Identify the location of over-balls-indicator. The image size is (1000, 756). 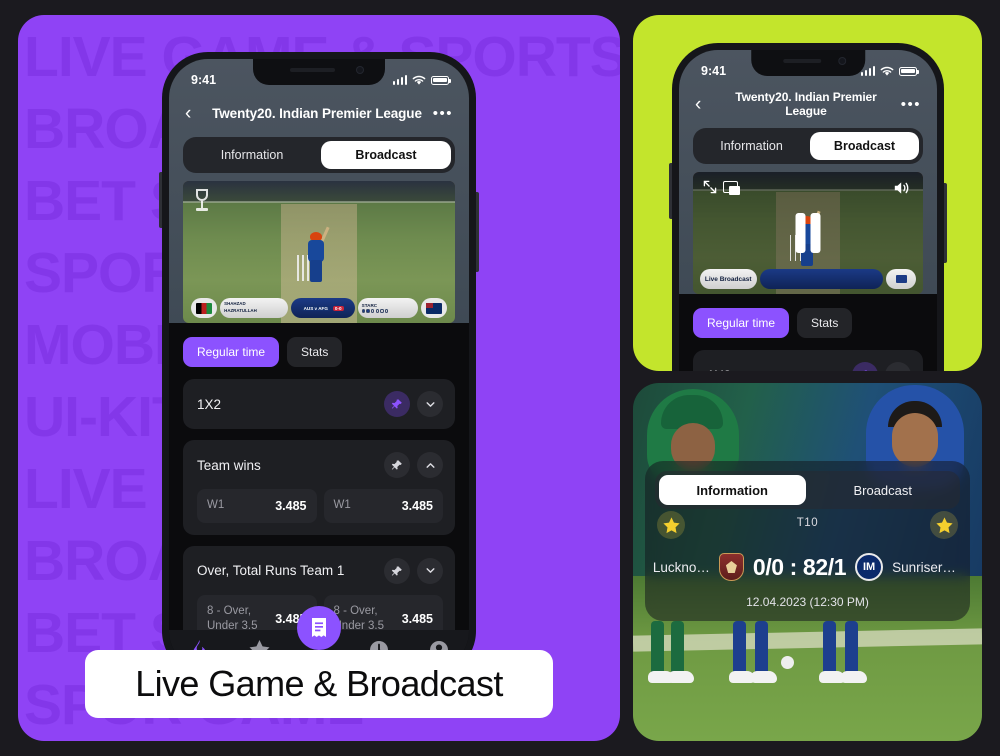
(375, 311).